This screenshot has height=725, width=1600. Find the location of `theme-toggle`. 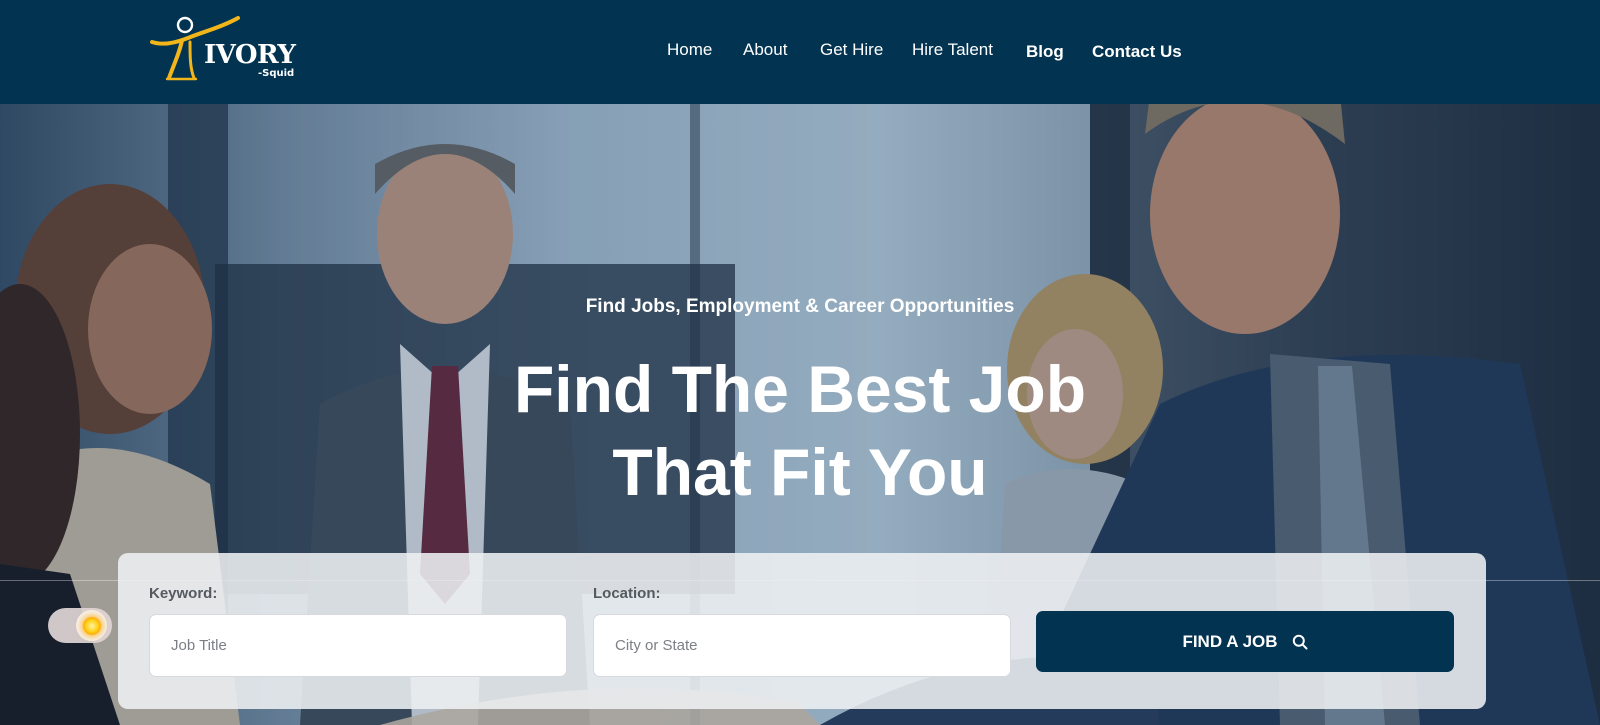

theme-toggle is located at coordinates (80, 625).